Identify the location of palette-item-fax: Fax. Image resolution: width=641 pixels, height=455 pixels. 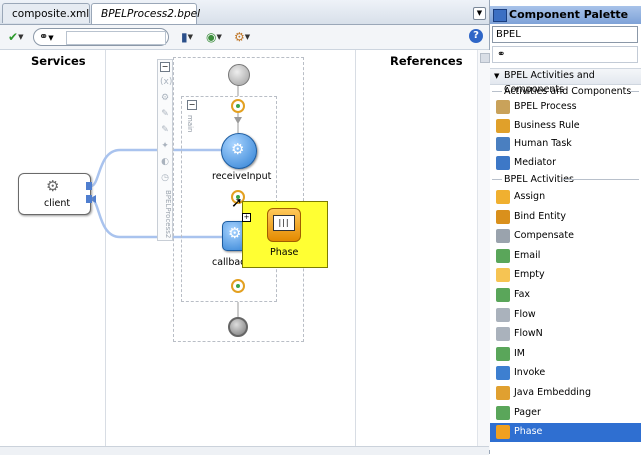
(565, 295).